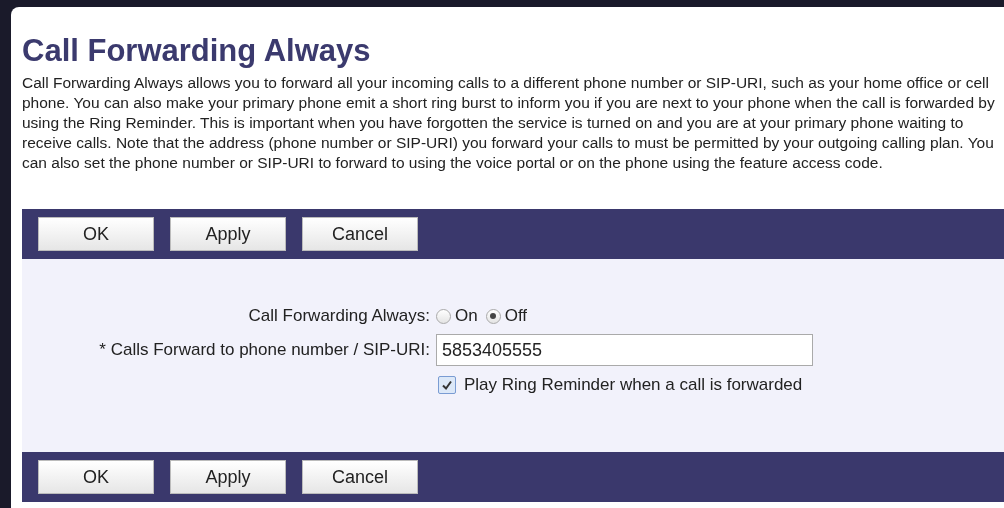 This screenshot has height=508, width=1004. What do you see at coordinates (197, 50) in the screenshot?
I see `page-title: Call Forwarding Always` at bounding box center [197, 50].